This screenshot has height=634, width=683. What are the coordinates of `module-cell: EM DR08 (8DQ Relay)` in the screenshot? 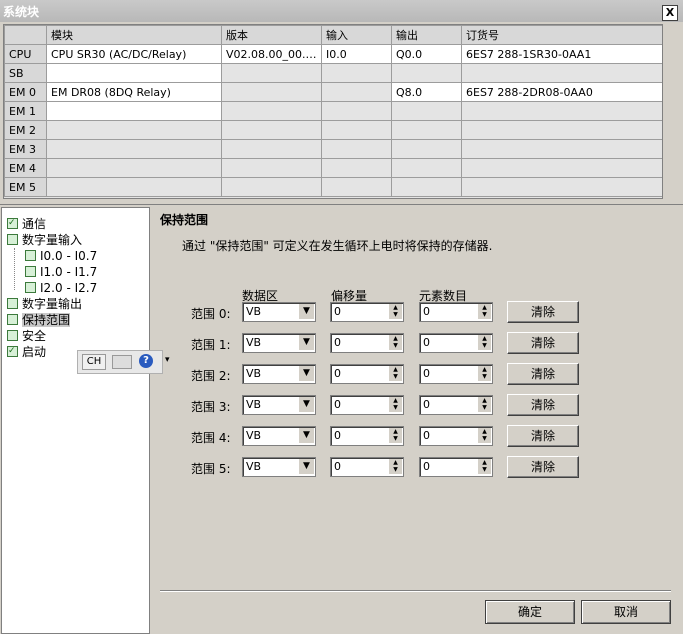 It's located at (134, 92).